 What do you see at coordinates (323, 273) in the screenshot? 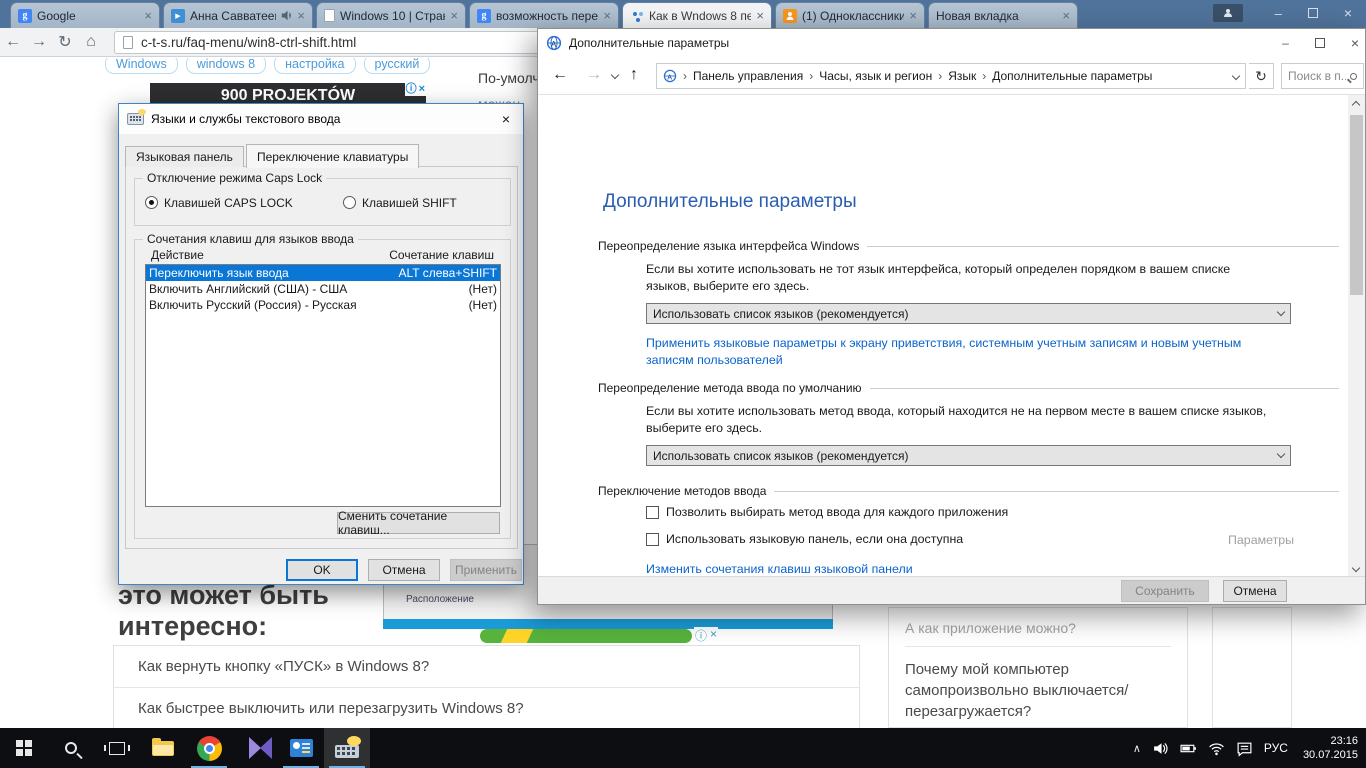
I see `hotkey-row-selected: Переключить язык ввода ALT слева+SHIFT` at bounding box center [323, 273].